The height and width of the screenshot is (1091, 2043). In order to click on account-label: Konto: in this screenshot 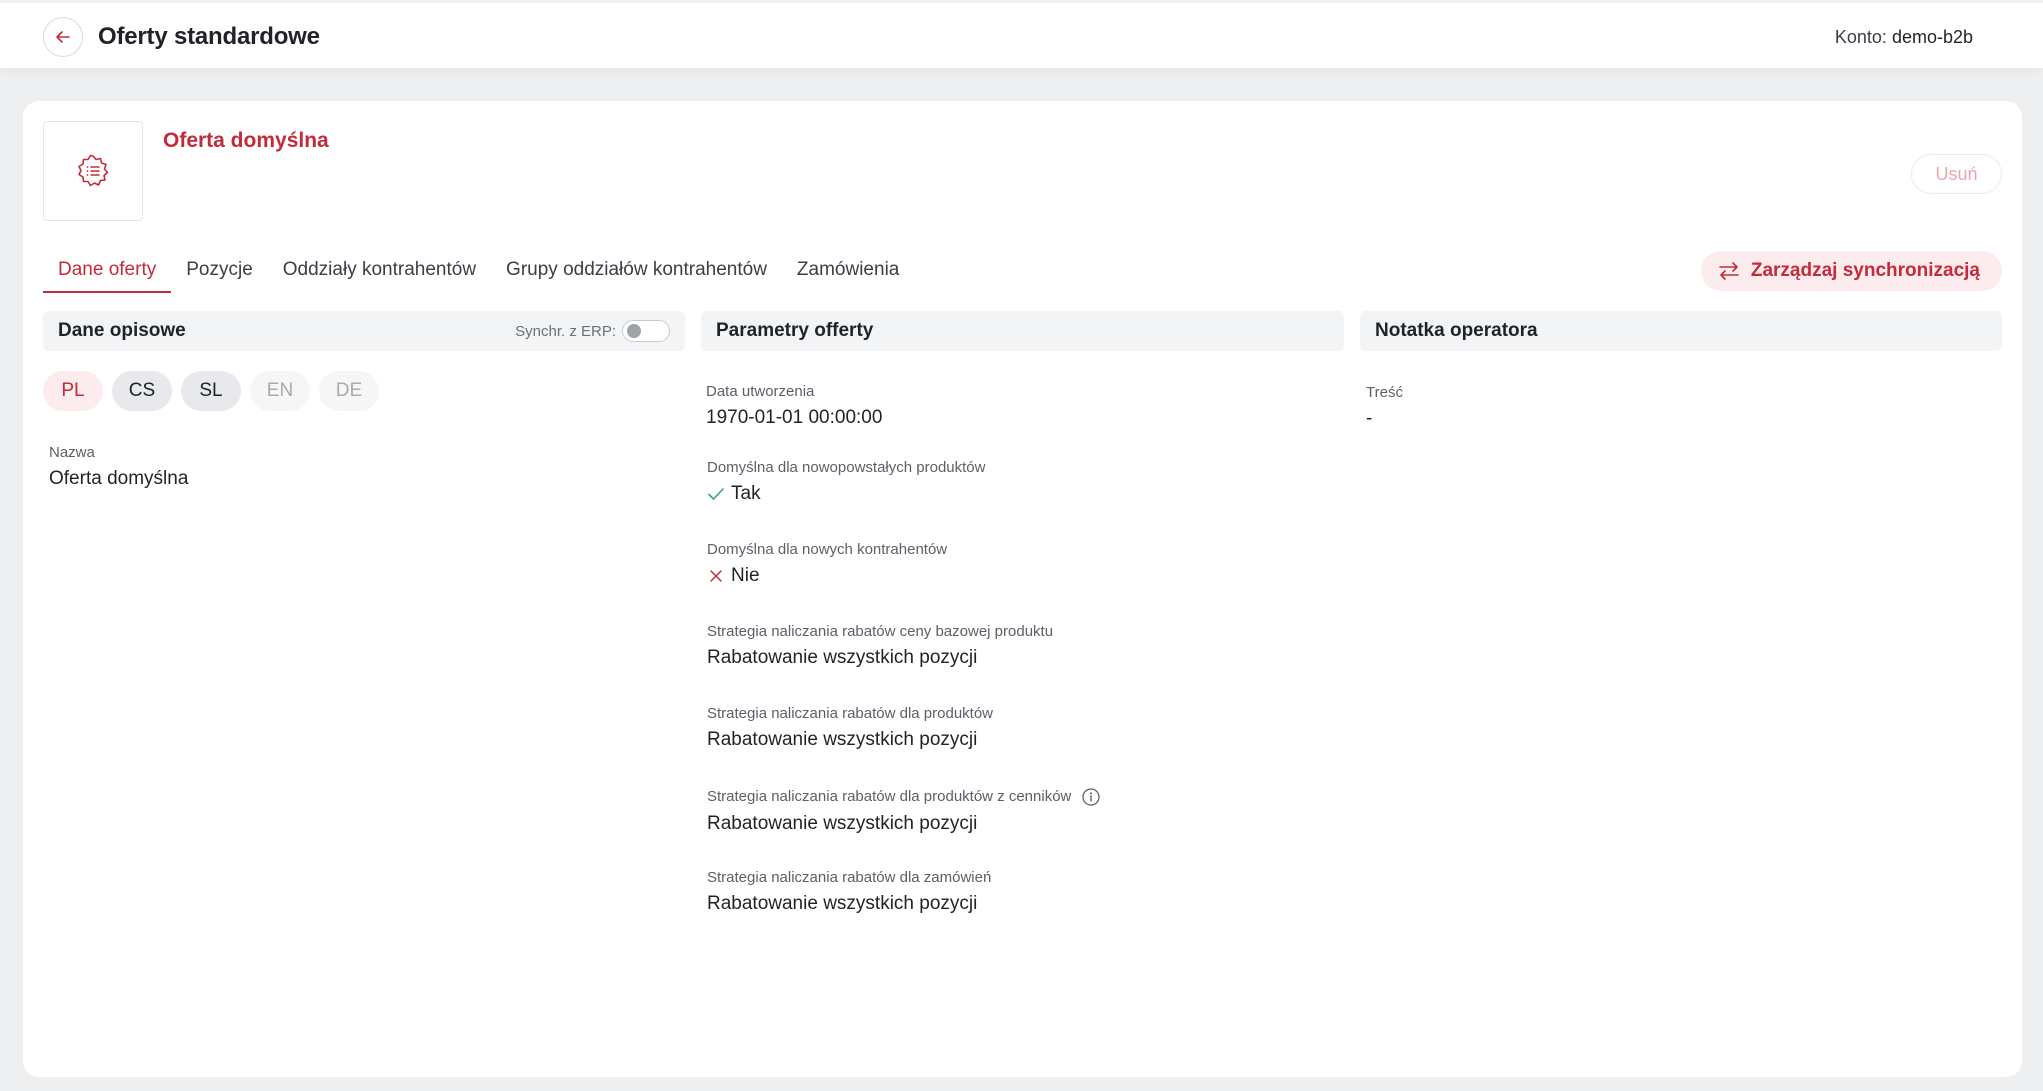, I will do `click(1860, 37)`.